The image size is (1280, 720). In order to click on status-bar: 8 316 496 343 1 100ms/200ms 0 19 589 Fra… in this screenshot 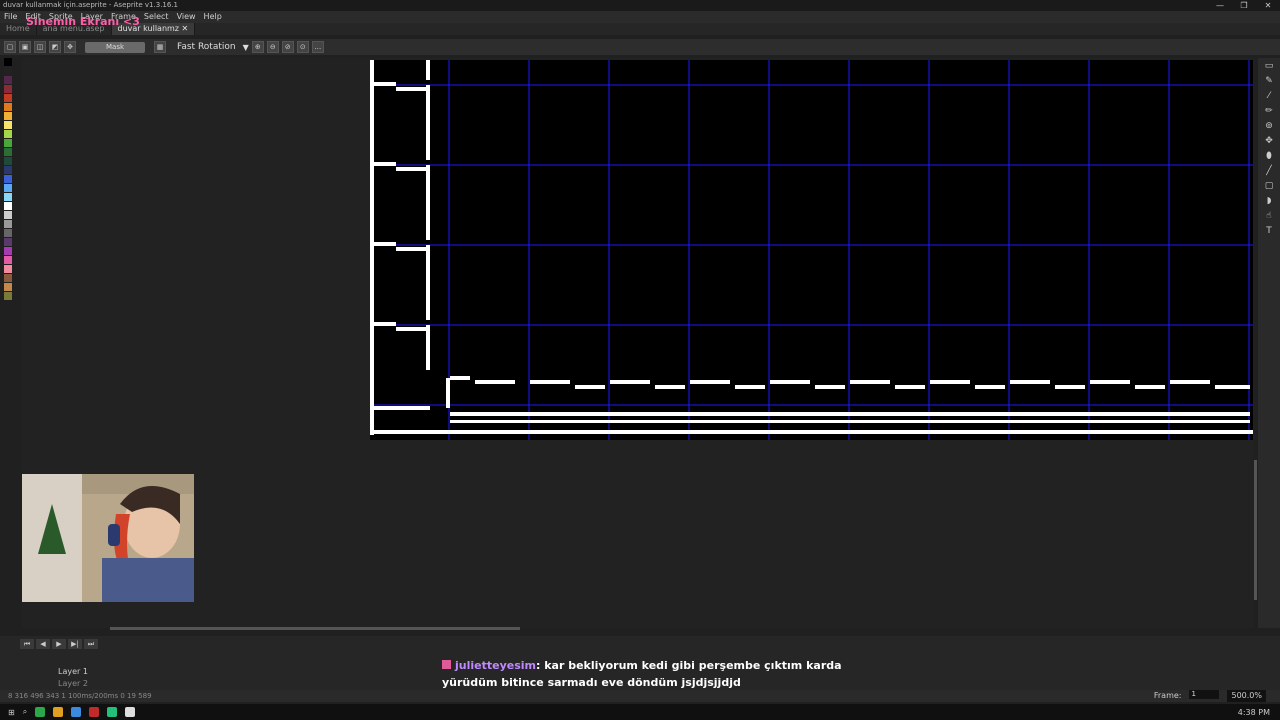, I will do `click(640, 696)`.